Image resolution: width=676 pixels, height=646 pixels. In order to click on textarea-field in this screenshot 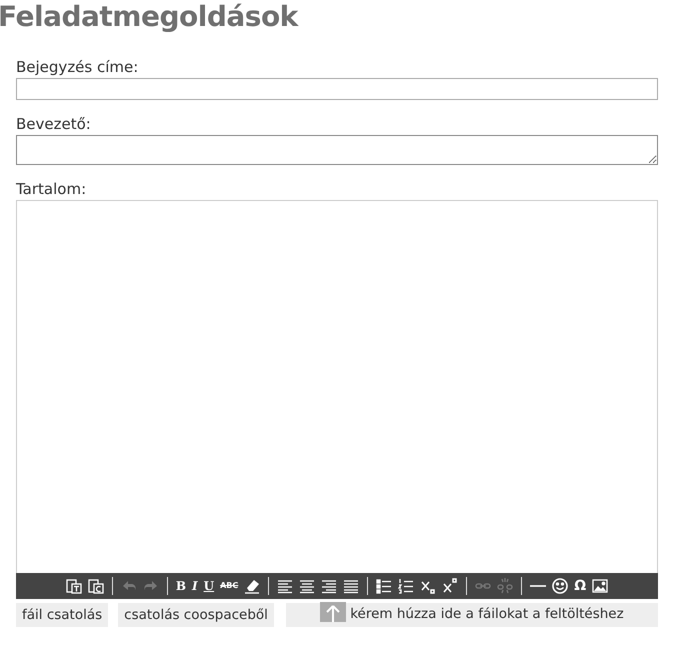, I will do `click(337, 150)`.